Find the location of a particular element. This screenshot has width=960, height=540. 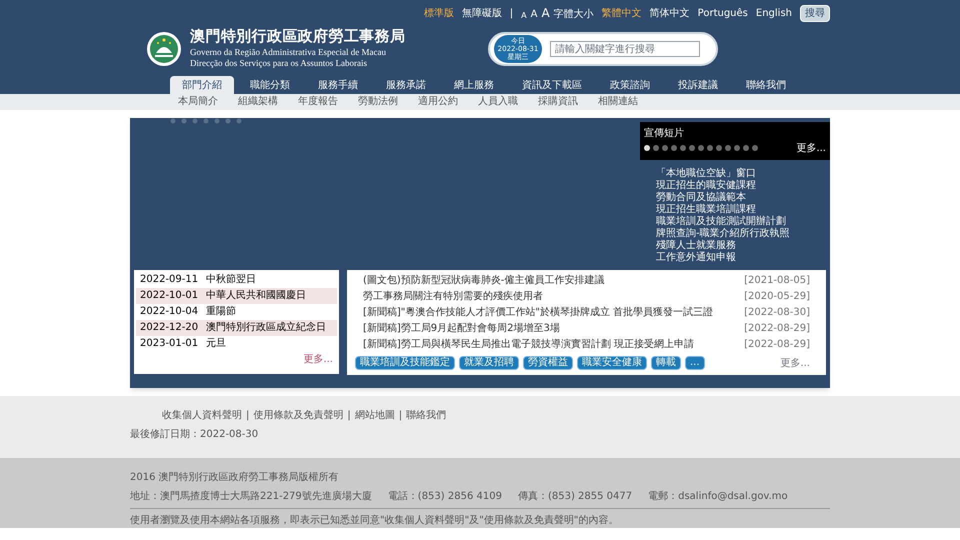

quick-link: 現正招生的職安健課程 is located at coordinates (743, 186).